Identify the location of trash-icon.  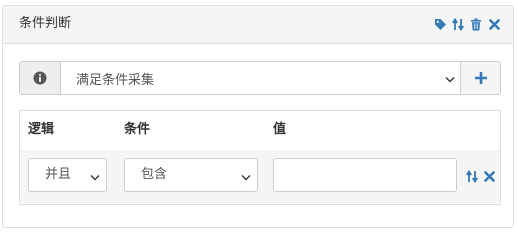
(476, 24).